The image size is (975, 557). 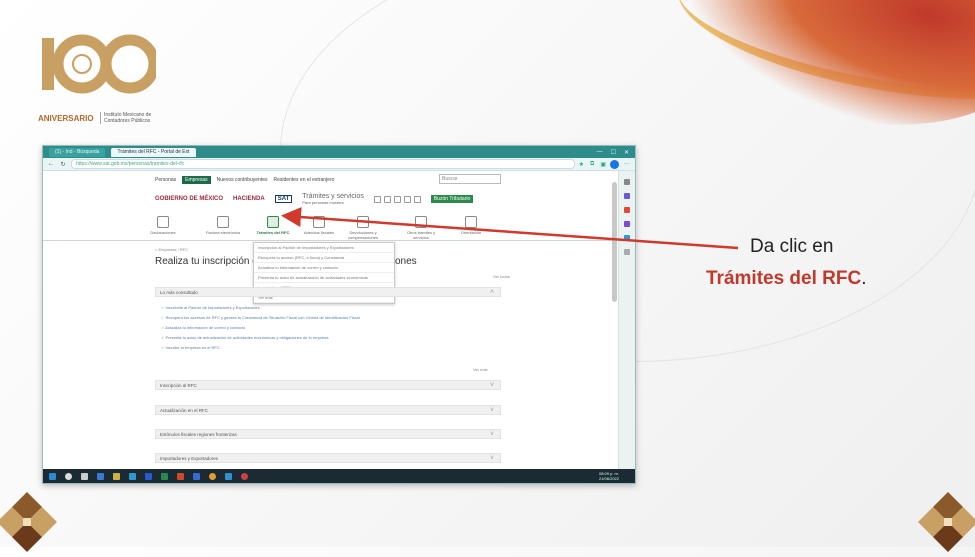 What do you see at coordinates (84, 476) in the screenshot?
I see `taskview-icon` at bounding box center [84, 476].